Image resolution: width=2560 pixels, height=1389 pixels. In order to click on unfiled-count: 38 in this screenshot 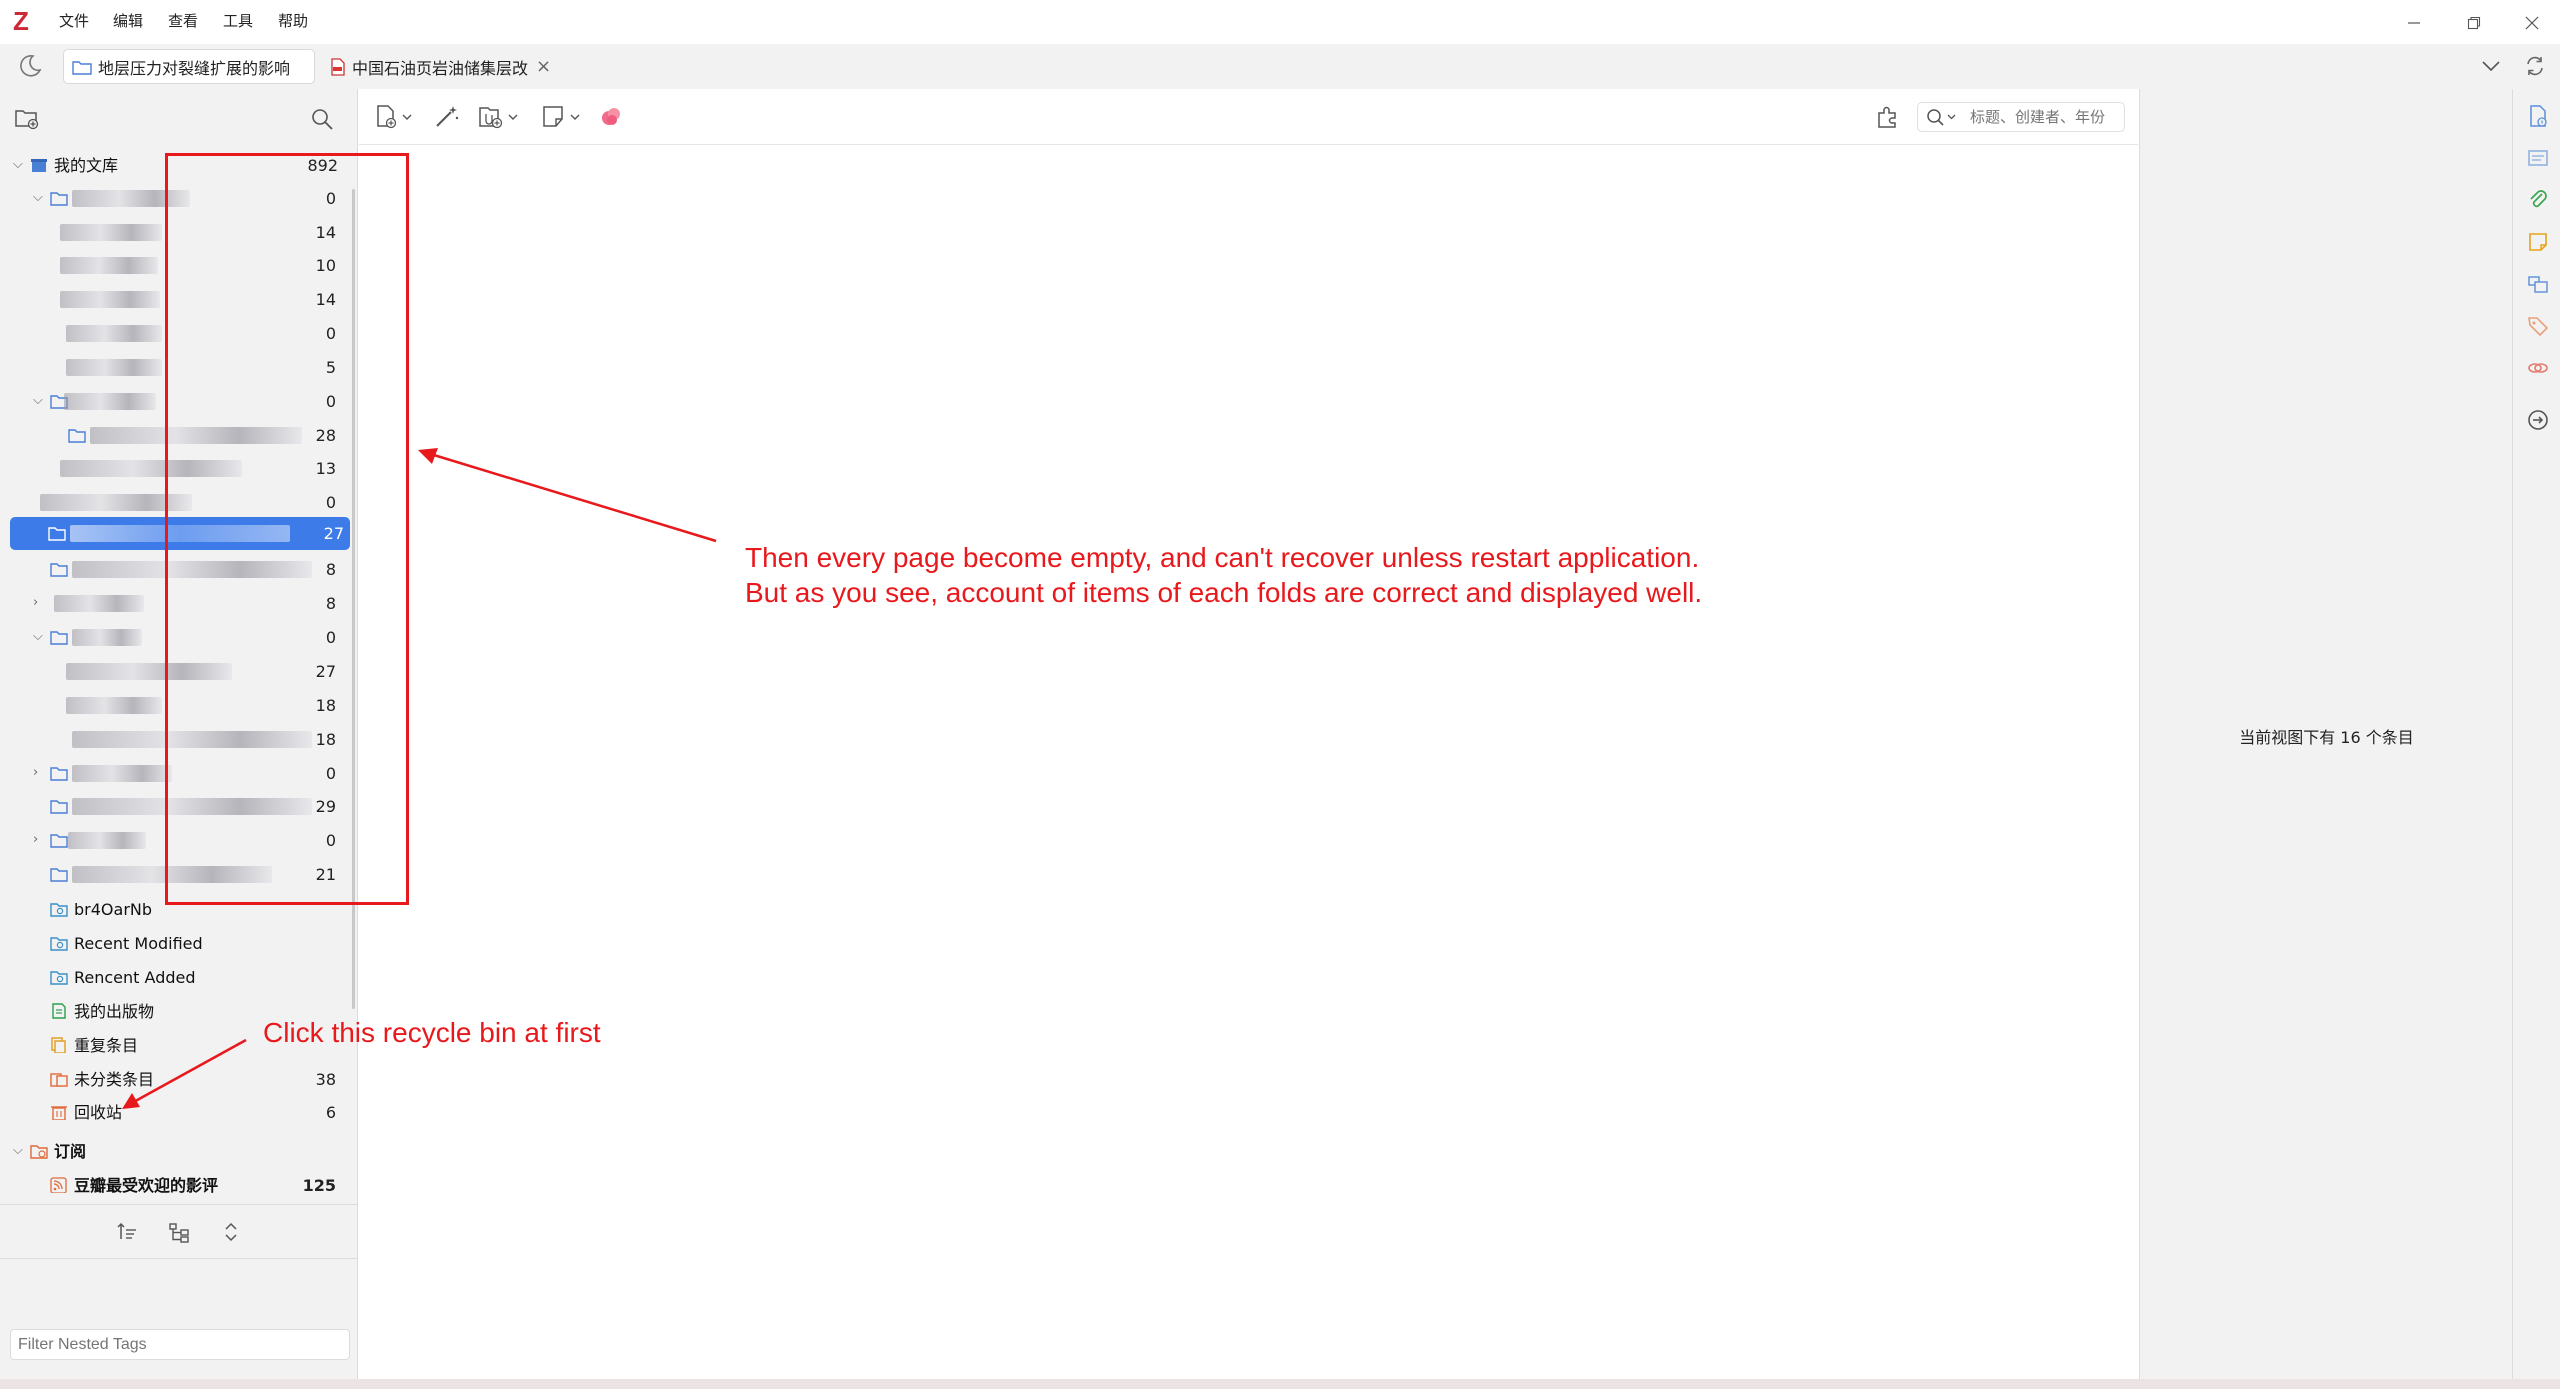, I will do `click(325, 1079)`.